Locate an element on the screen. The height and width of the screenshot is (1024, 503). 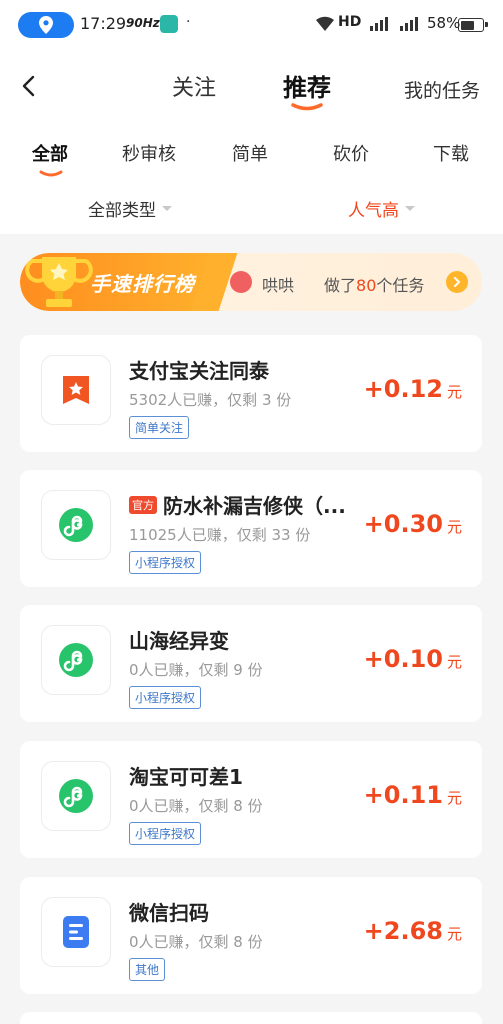
status-bar: 17:29 90Hz · HD 58% is located at coordinates (251, 25).